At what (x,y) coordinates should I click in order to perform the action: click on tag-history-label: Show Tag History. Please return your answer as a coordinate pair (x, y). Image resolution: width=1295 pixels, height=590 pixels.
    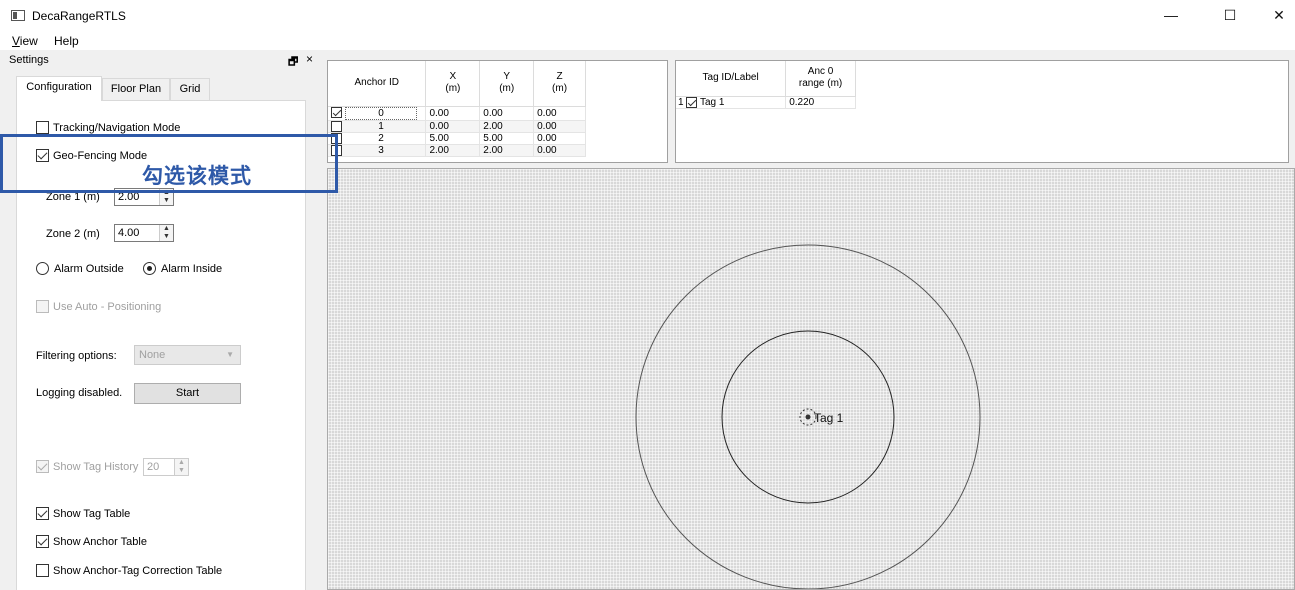
    Looking at the image, I should click on (96, 467).